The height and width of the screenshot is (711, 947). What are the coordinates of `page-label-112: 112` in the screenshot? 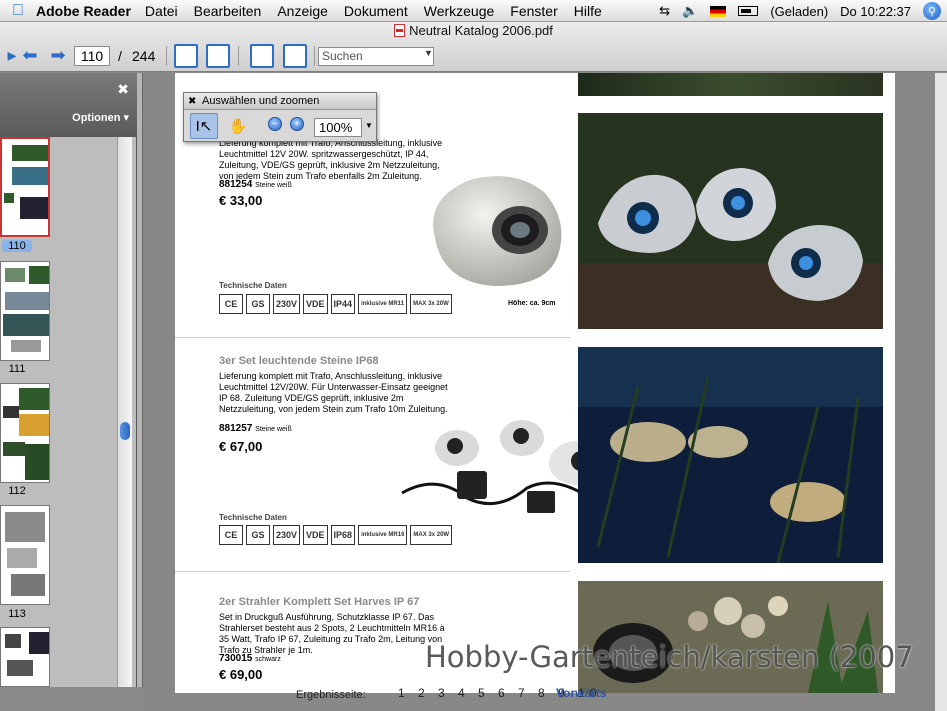 It's located at (17, 491).